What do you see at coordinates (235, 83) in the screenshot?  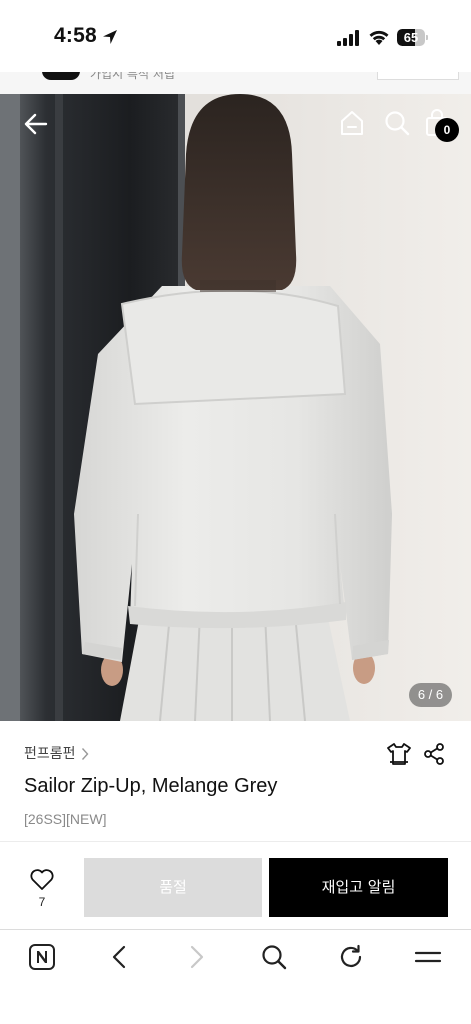 I see `scrolled-header-peek: 가입시 특석 처립` at bounding box center [235, 83].